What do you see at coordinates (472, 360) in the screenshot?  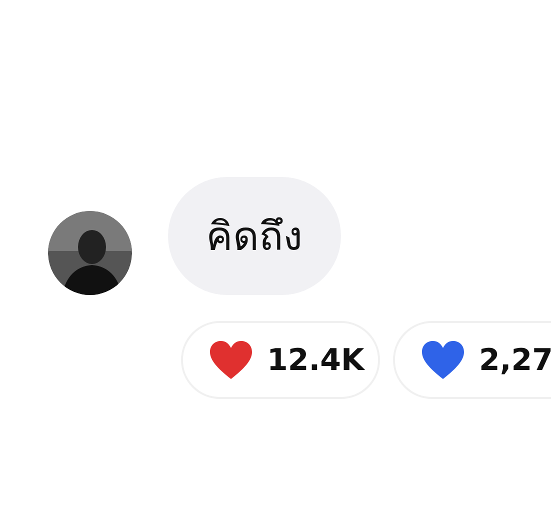 I see `reaction-button: 2,27` at bounding box center [472, 360].